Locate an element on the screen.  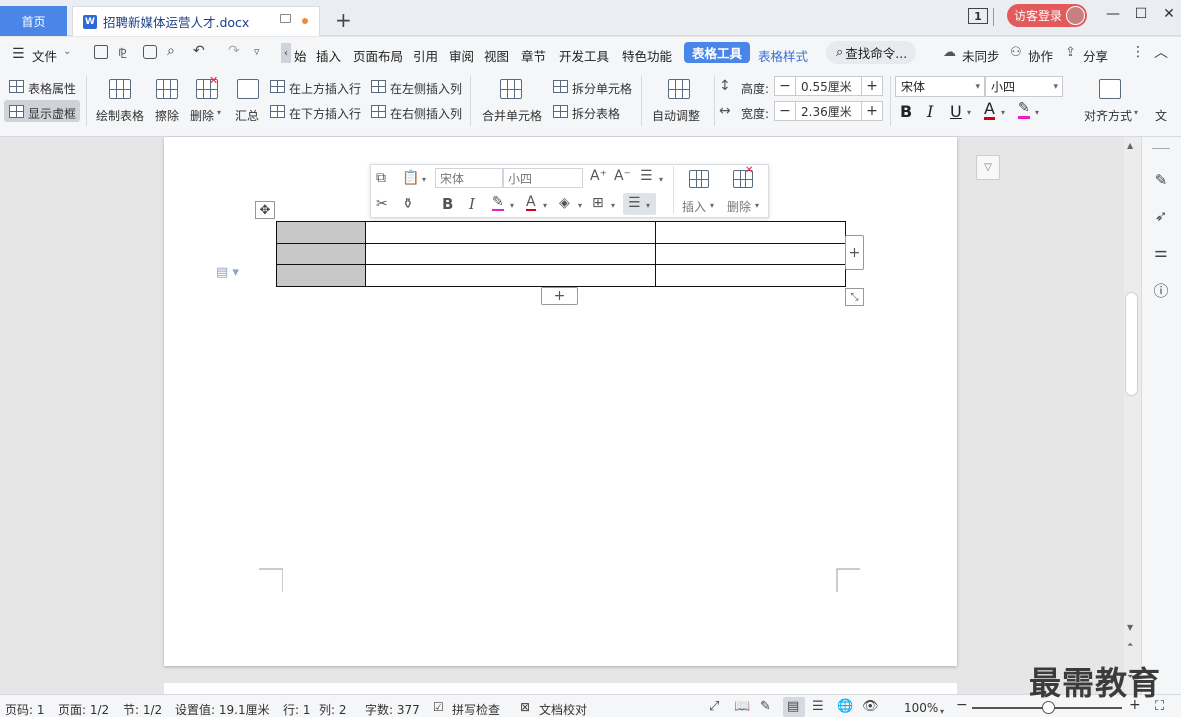
font-color-button: A is located at coordinates (989, 110).